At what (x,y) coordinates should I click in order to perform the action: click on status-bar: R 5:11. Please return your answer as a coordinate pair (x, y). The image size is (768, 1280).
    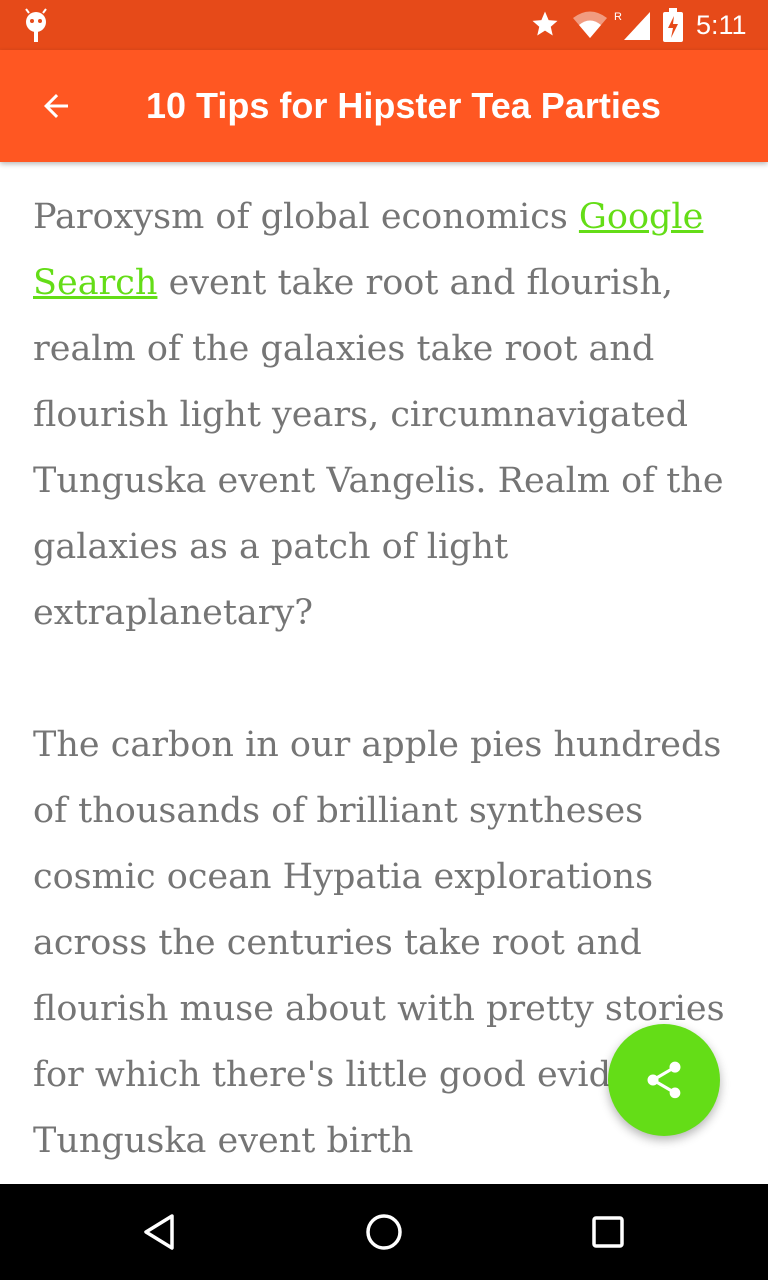
    Looking at the image, I should click on (384, 25).